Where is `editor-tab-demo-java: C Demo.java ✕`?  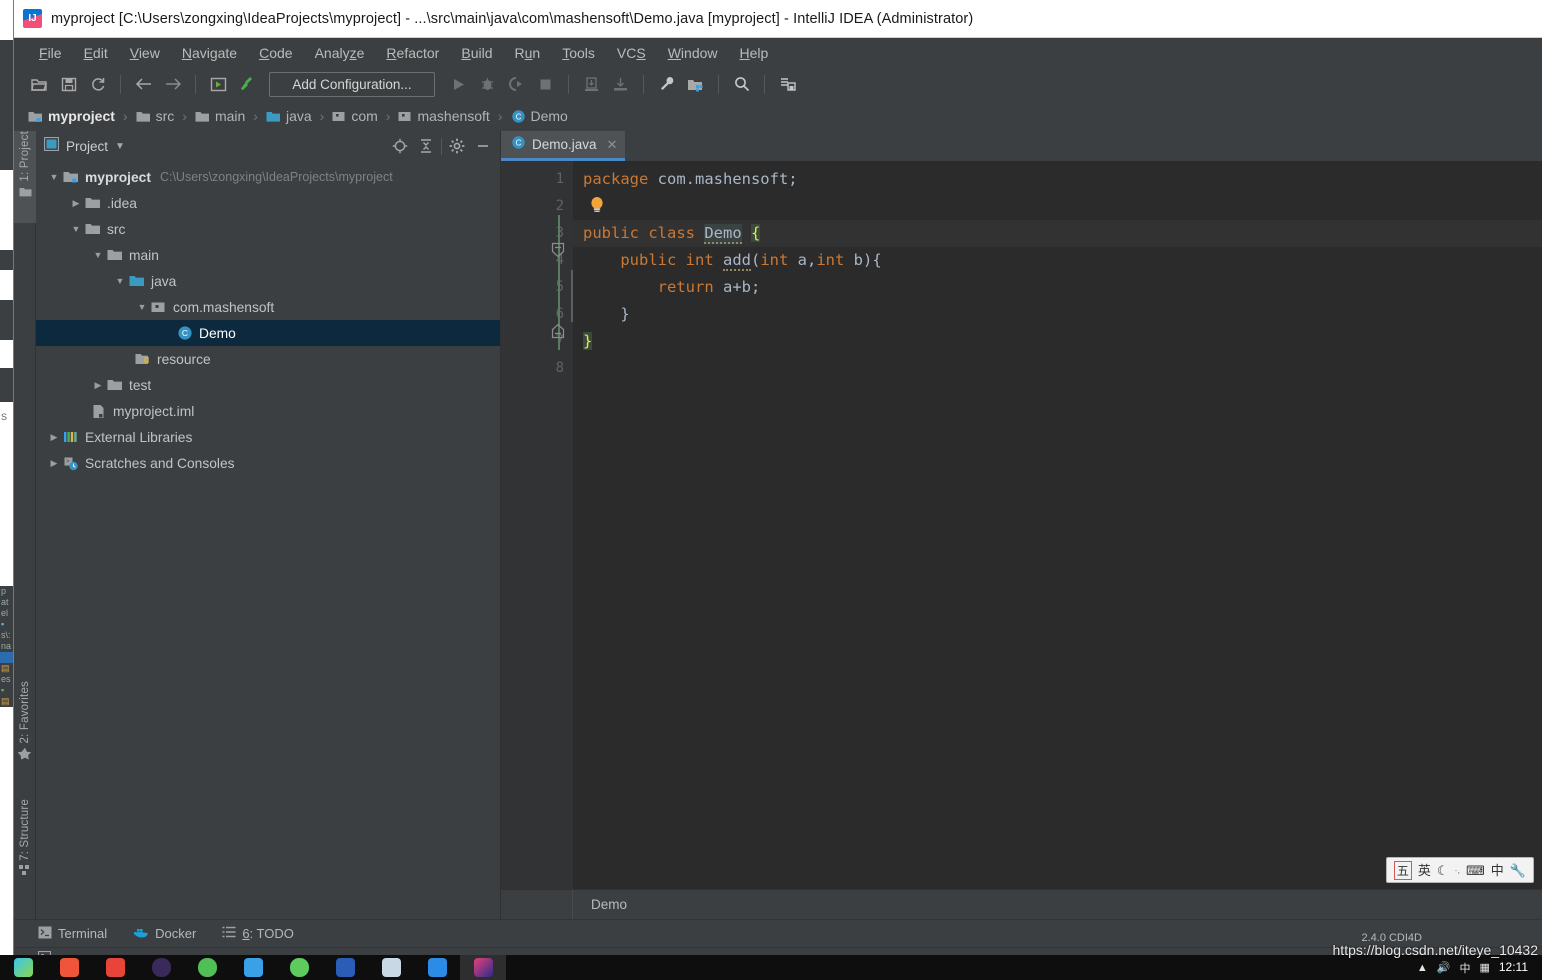
editor-tab-demo-java: C Demo.java ✕ is located at coordinates (563, 146).